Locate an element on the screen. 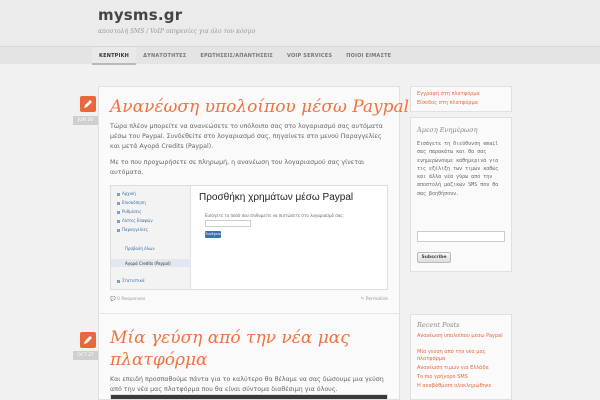 This screenshot has width=600, height=400. recent-post-link: Ανανέωση υπολοίπου μέσω Paypal is located at coordinates (463, 336).